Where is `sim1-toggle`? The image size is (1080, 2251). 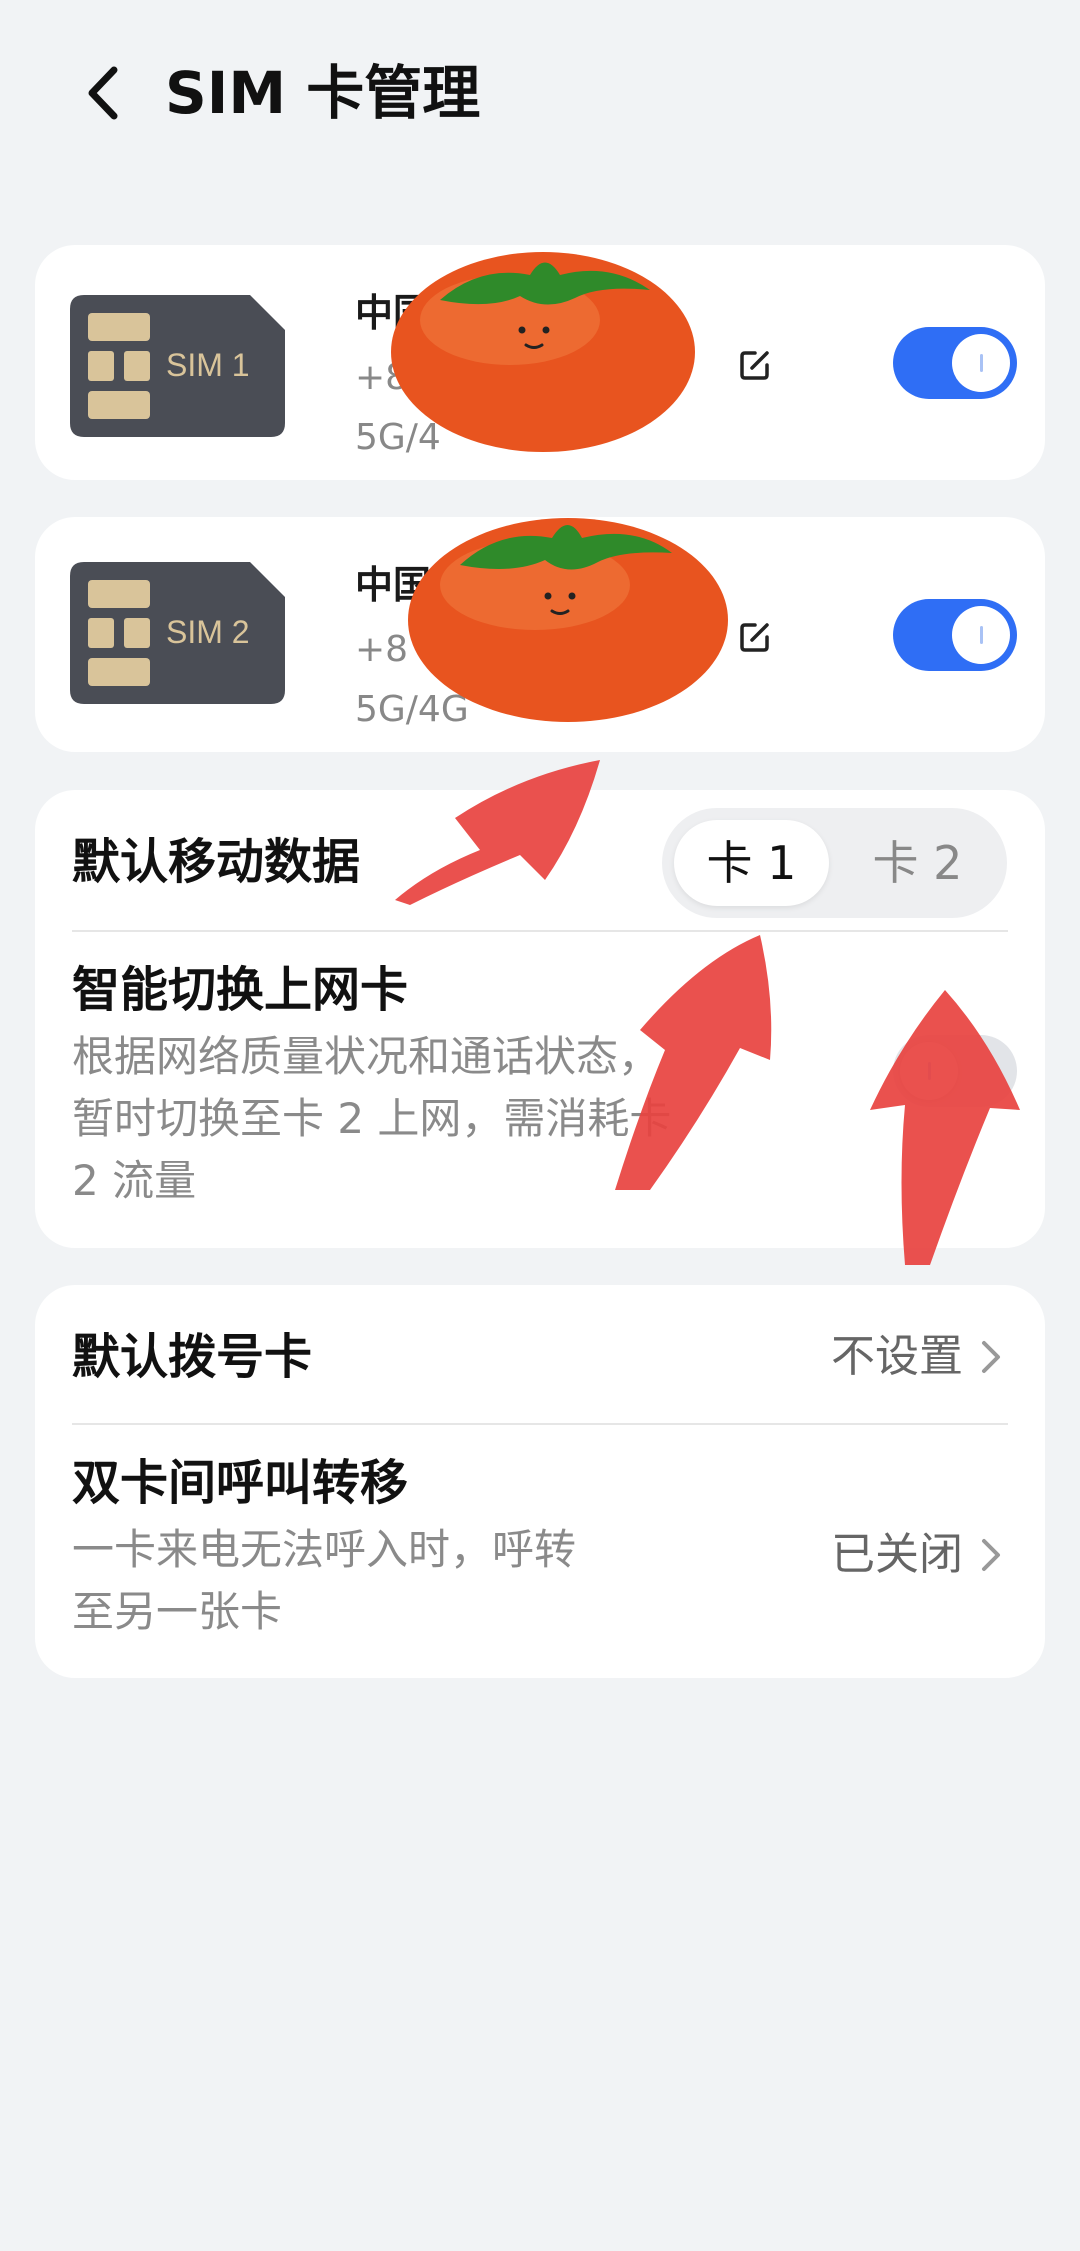 sim1-toggle is located at coordinates (955, 363).